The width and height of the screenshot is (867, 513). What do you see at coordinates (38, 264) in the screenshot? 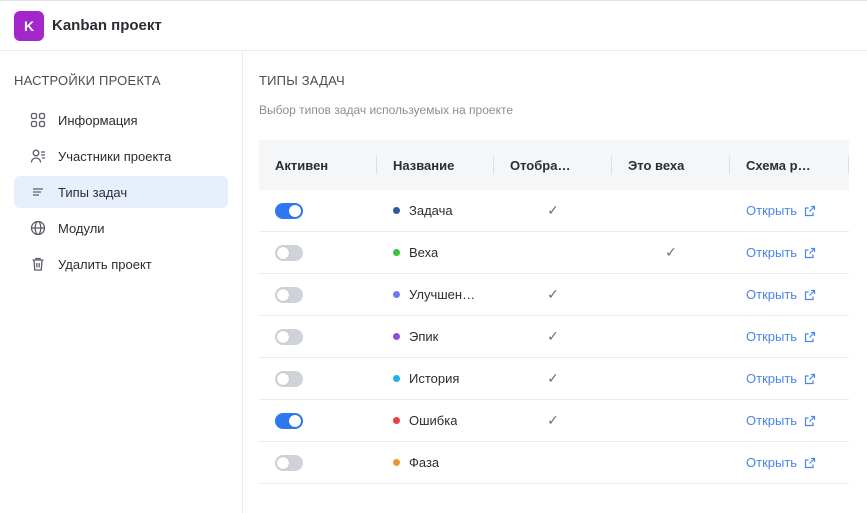
I see `trash-icon` at bounding box center [38, 264].